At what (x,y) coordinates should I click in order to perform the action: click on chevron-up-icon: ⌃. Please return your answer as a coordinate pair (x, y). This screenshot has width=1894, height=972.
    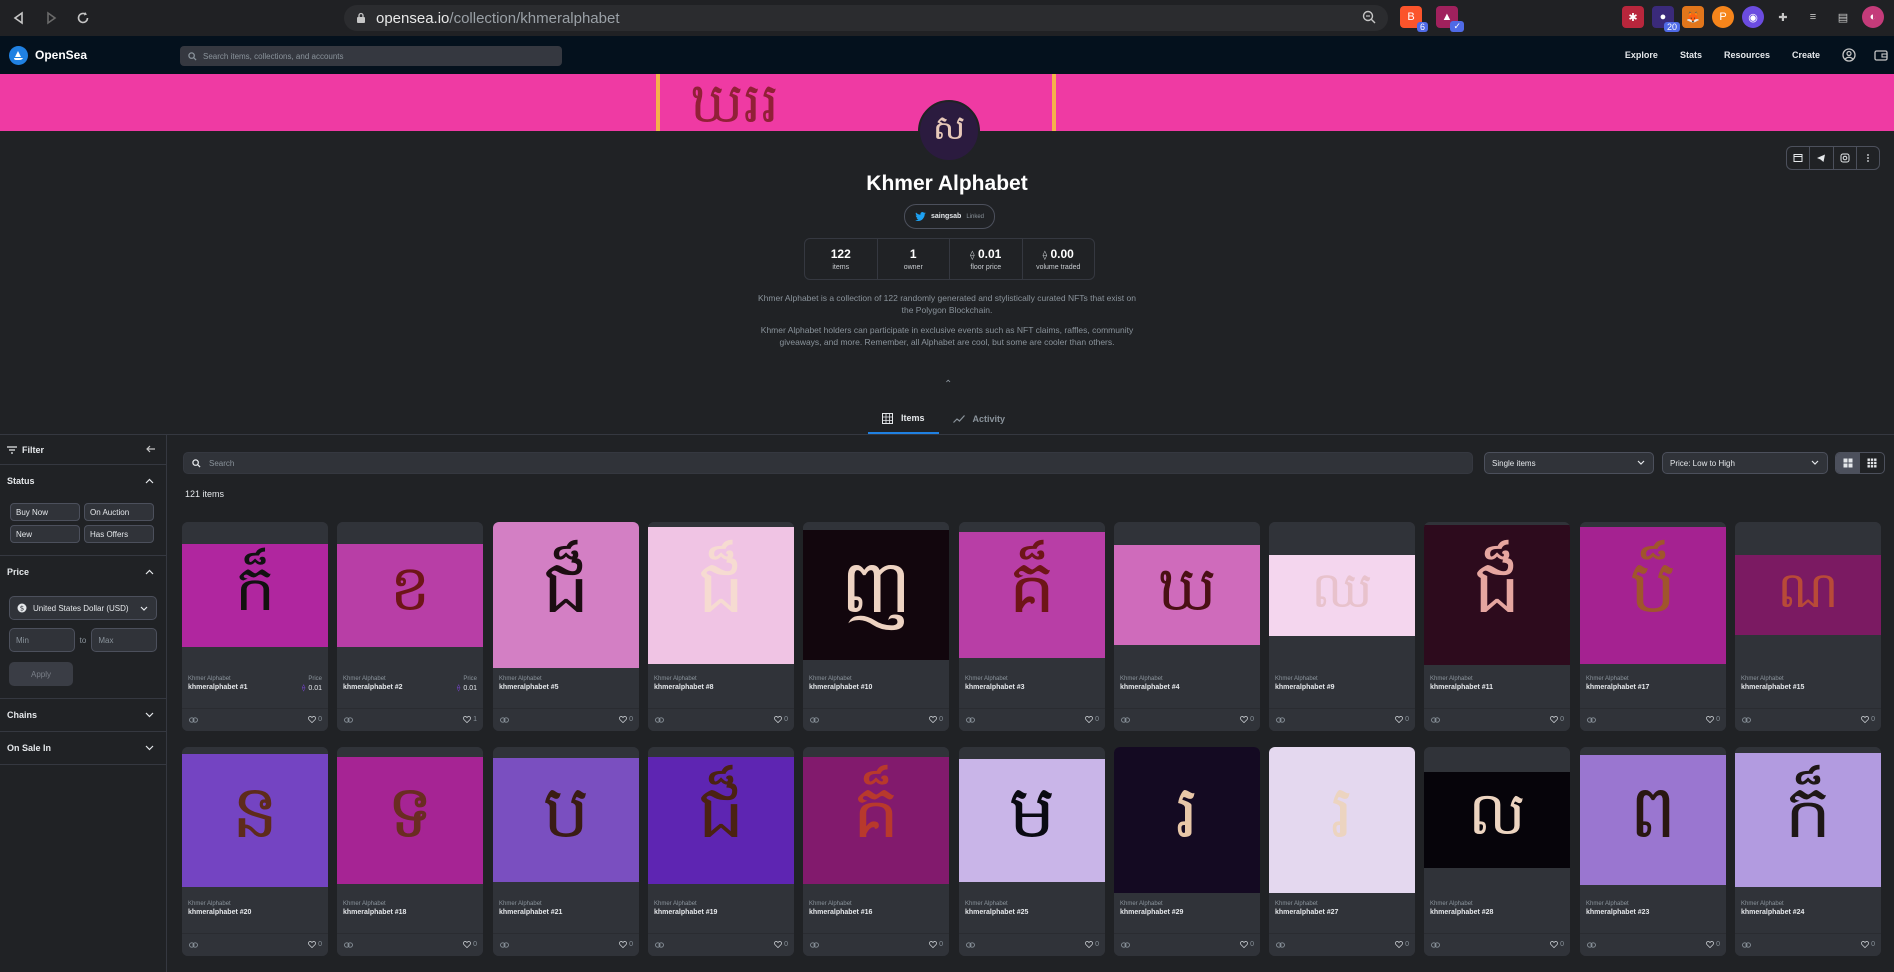
    Looking at the image, I should click on (948, 384).